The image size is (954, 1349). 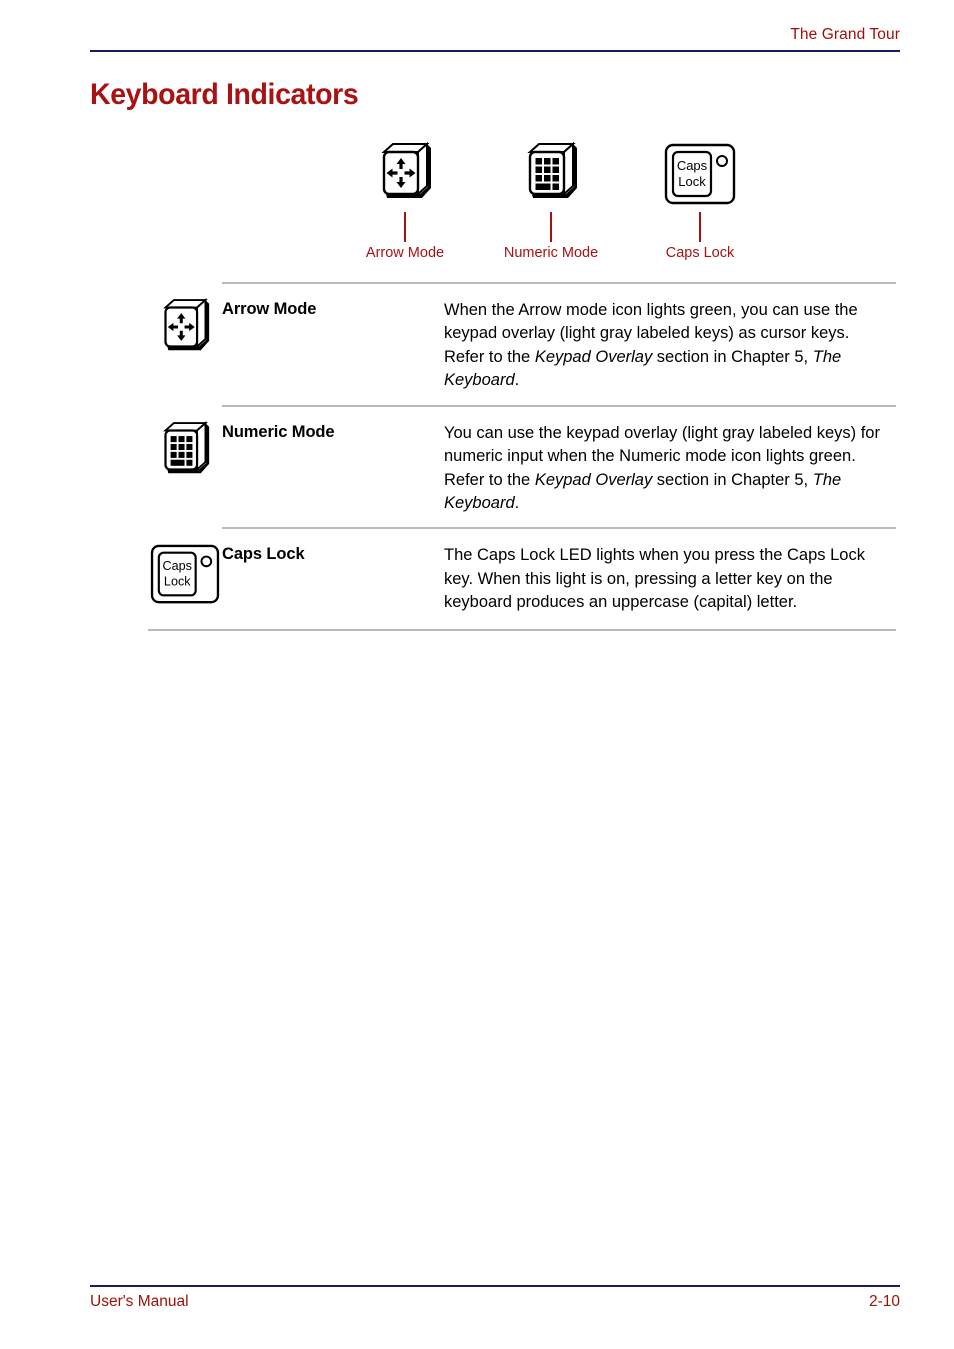 What do you see at coordinates (700, 253) in the screenshot?
I see `figure-callout-label: Caps Lock` at bounding box center [700, 253].